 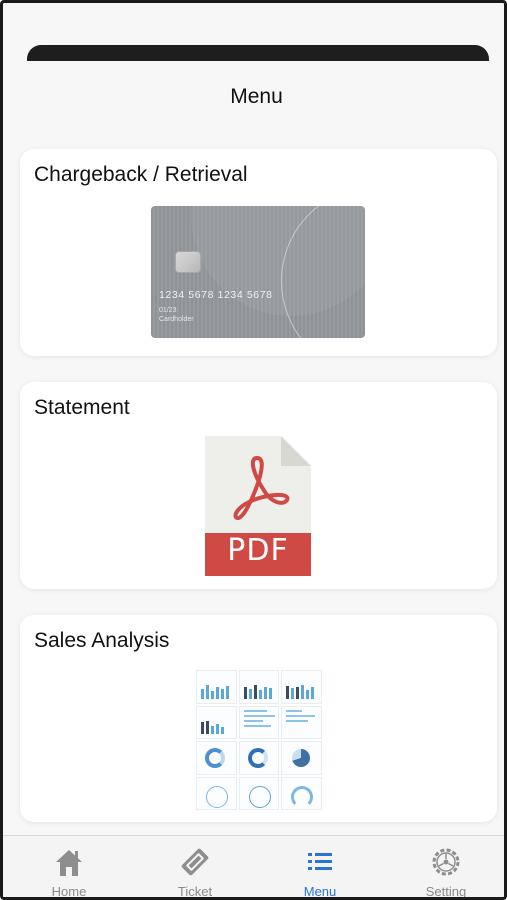 I want to click on chip-icon, so click(x=188, y=262).